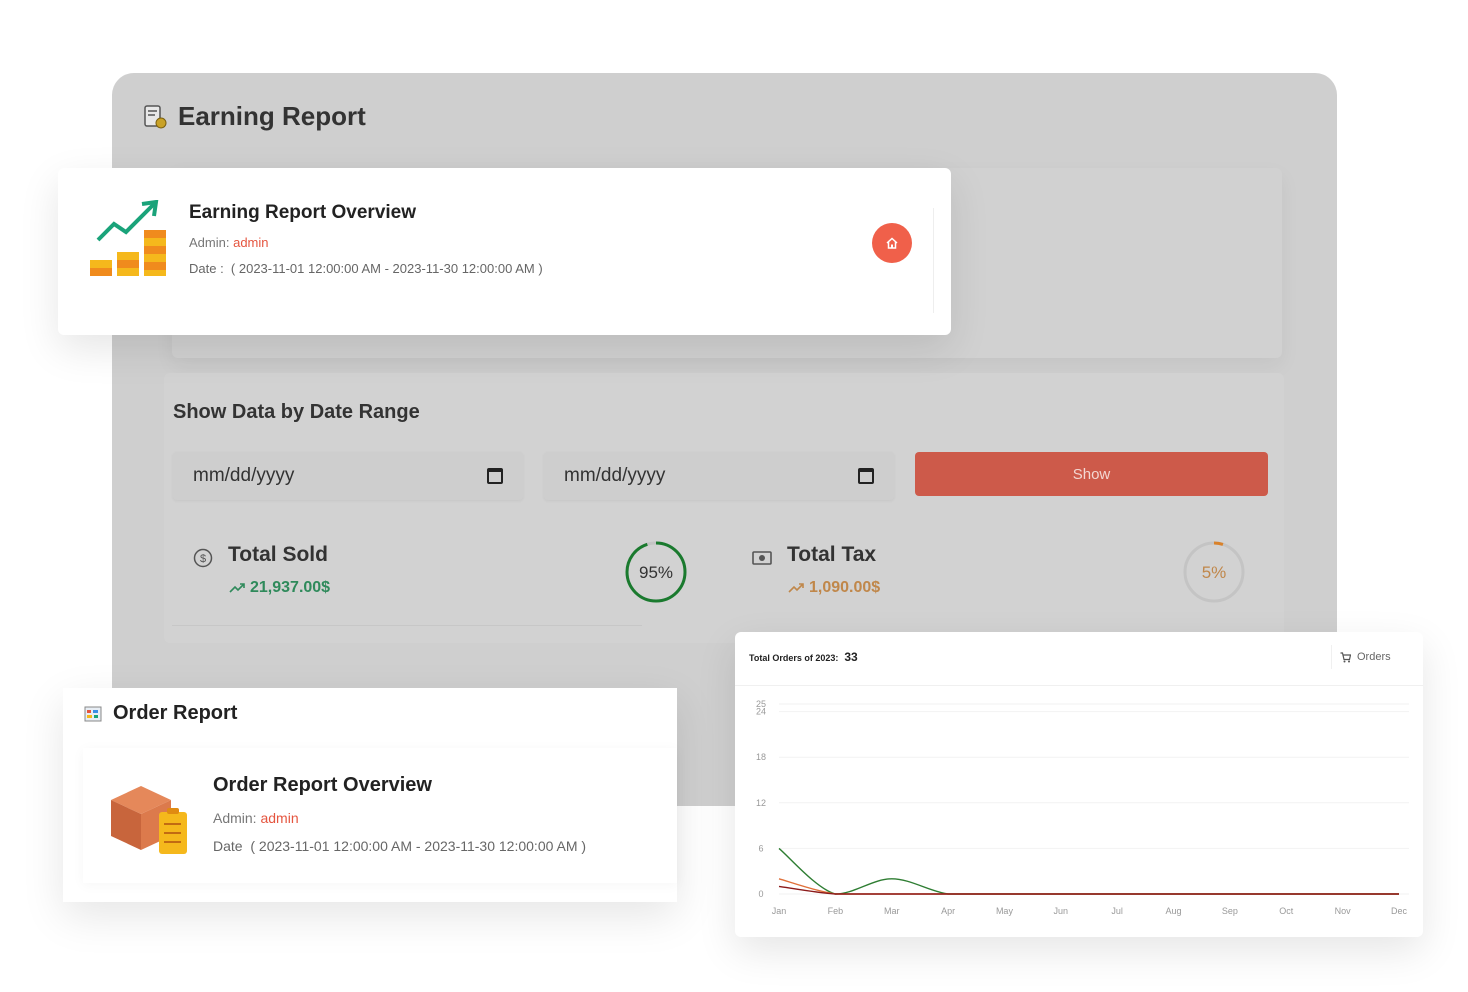 The height and width of the screenshot is (992, 1468). Describe the element at coordinates (760, 848) in the screenshot. I see `y-tick-label: 6` at that location.